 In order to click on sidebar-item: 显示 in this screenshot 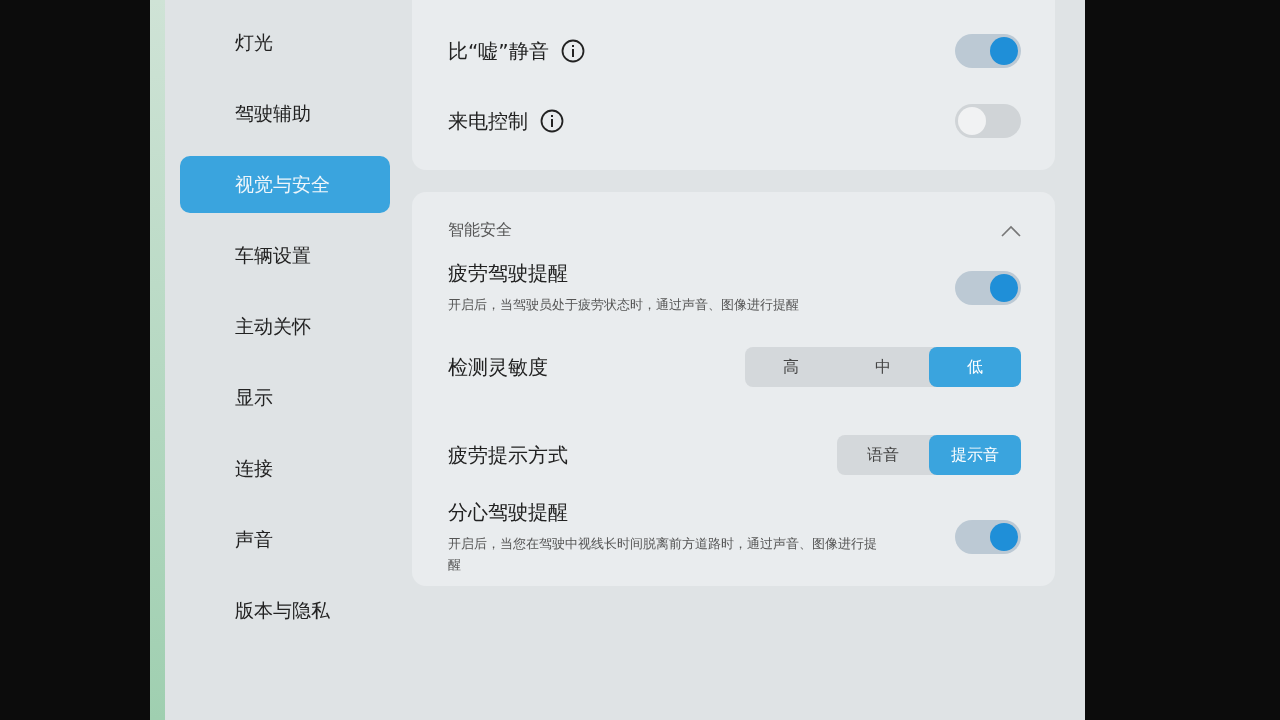, I will do `click(285, 397)`.